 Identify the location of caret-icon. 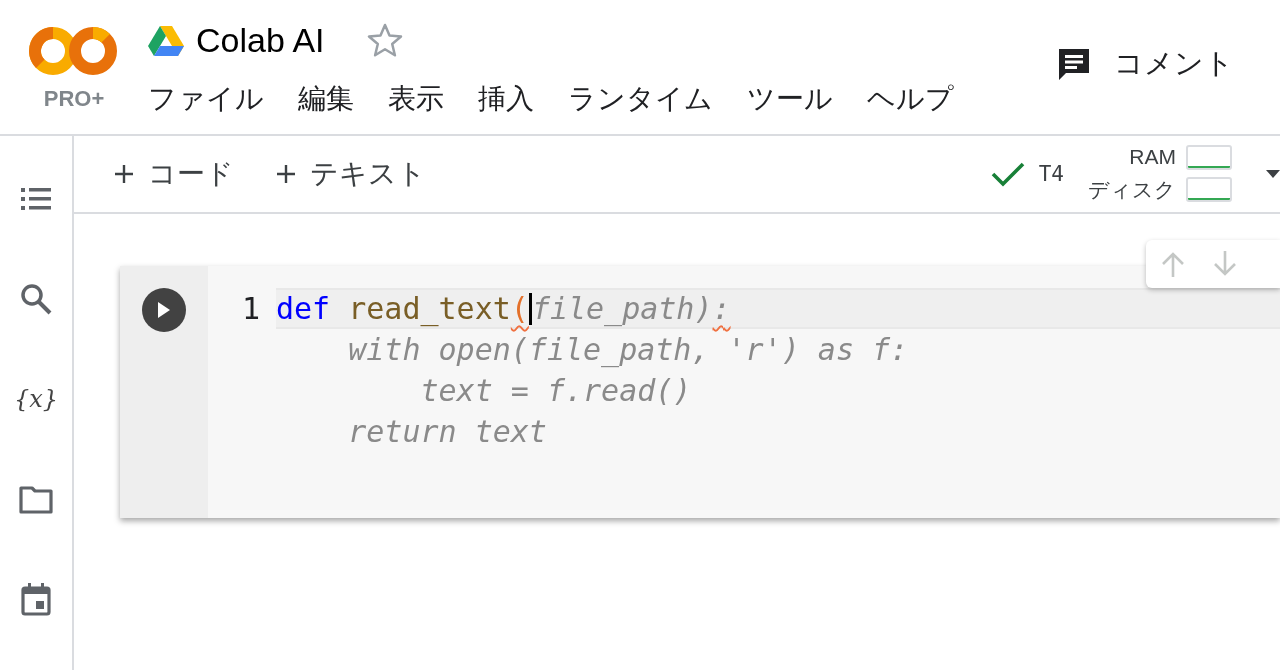
(1273, 174).